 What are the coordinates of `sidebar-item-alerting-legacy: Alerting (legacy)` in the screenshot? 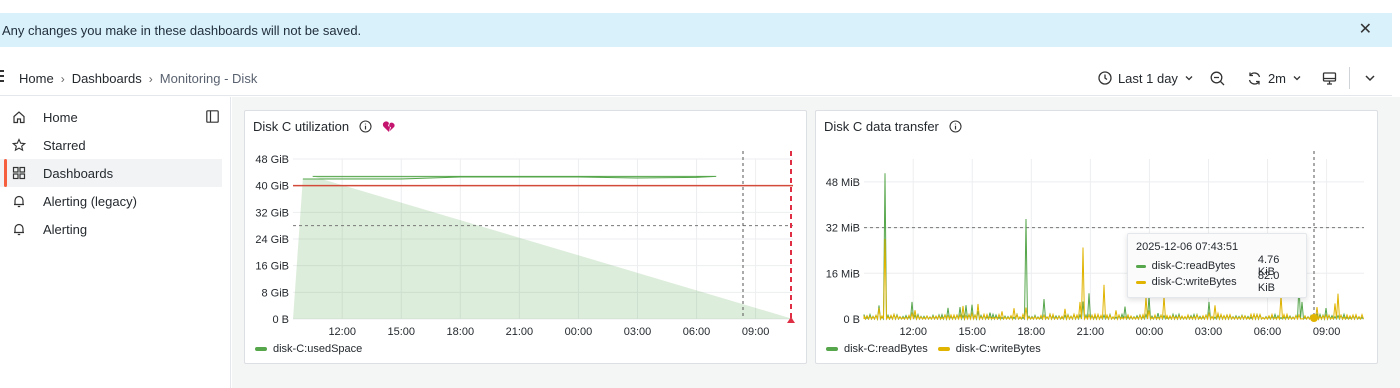 It's located at (115, 201).